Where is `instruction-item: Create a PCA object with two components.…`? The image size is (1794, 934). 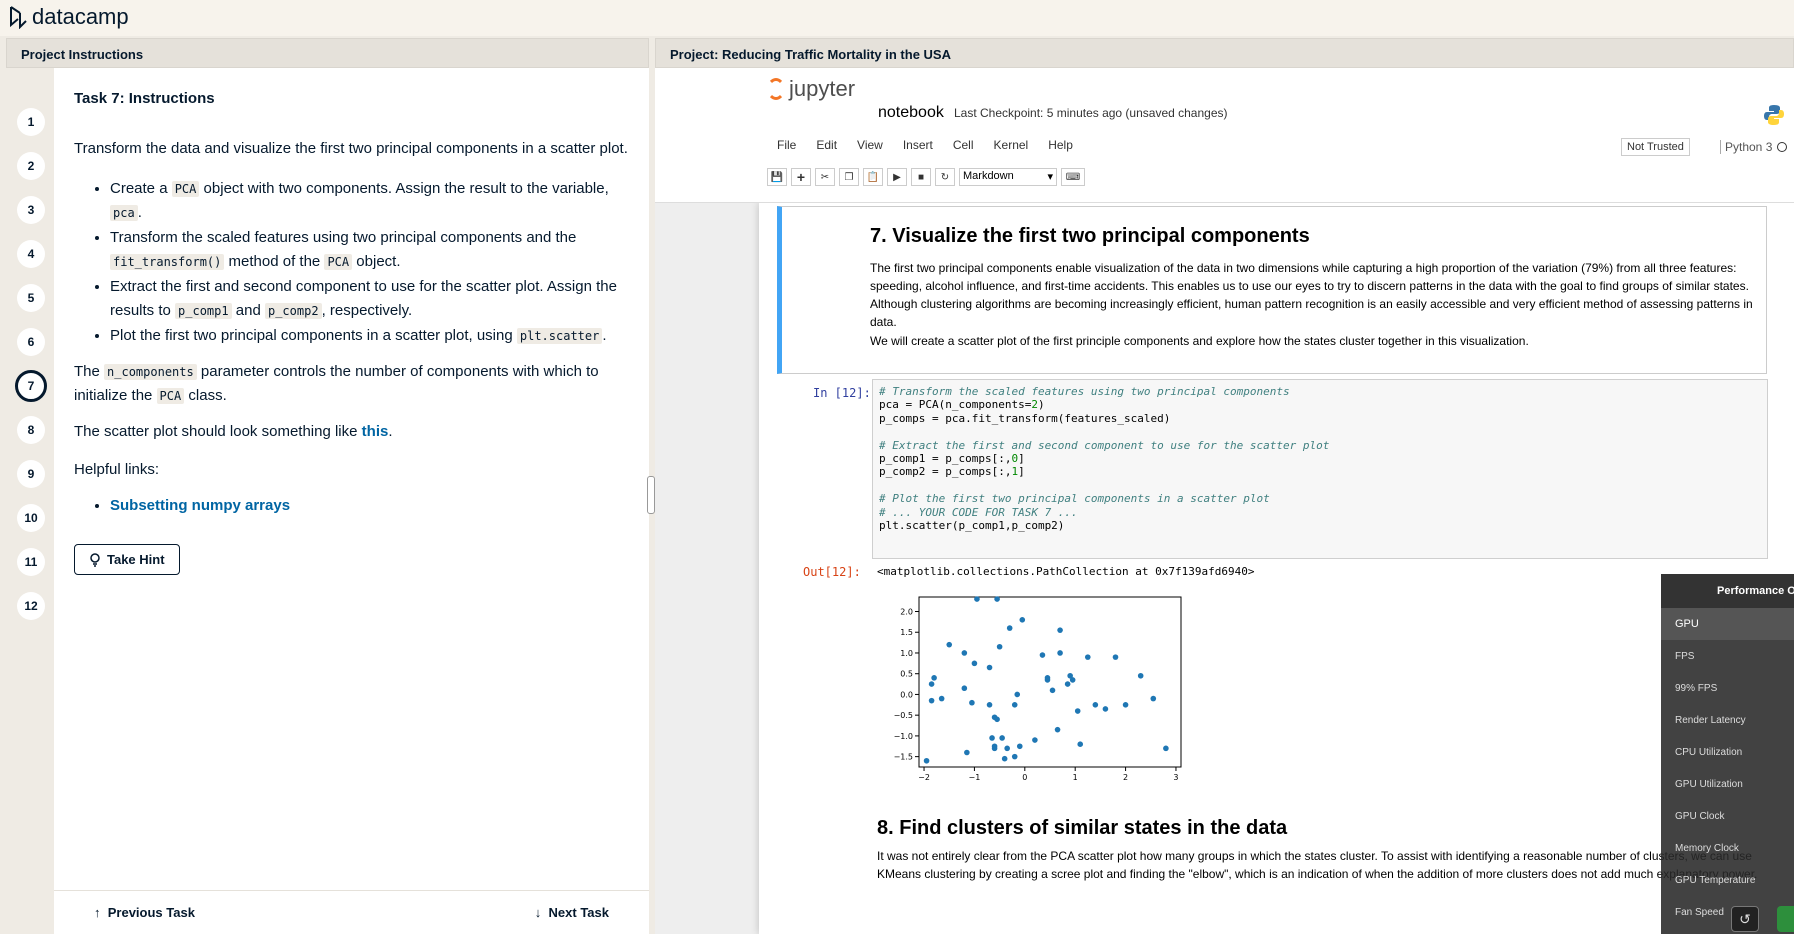
instruction-item: Create a PCA object with two components.… is located at coordinates (369, 201).